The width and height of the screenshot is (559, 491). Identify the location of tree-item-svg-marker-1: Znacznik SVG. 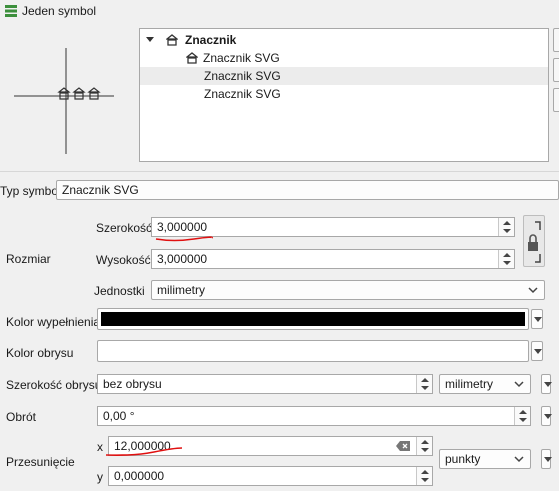
(344, 58).